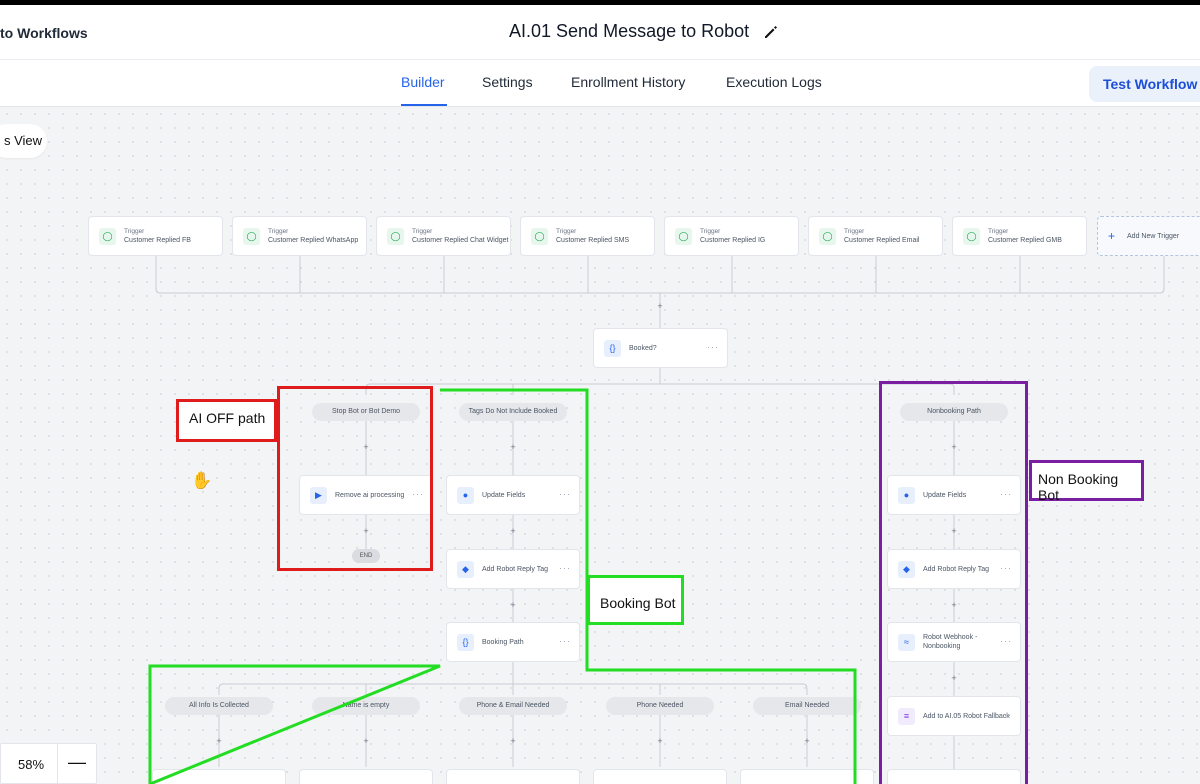 The height and width of the screenshot is (784, 1200). I want to click on header: to Workflows AI.01 Send Message to Robot, so click(600, 32).